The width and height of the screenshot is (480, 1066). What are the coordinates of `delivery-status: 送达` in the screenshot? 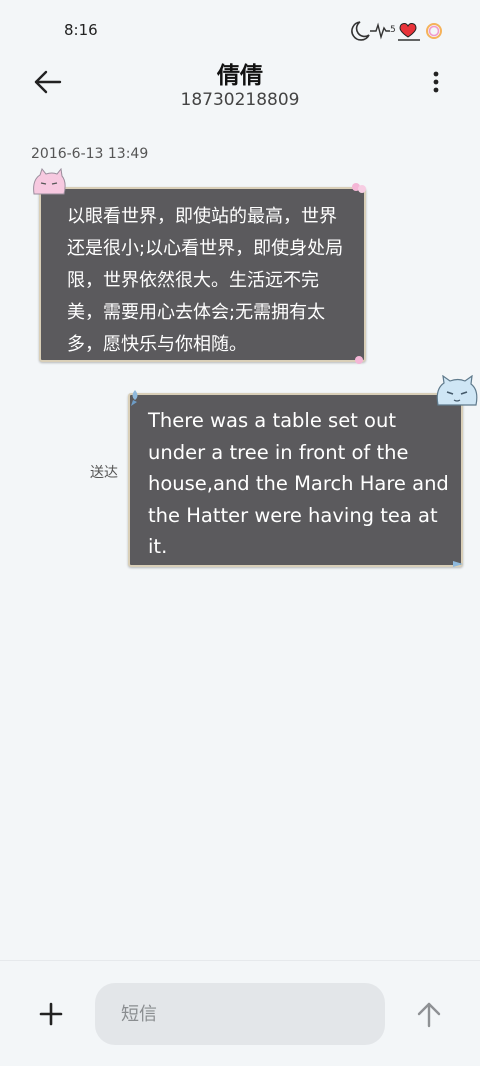 It's located at (104, 473).